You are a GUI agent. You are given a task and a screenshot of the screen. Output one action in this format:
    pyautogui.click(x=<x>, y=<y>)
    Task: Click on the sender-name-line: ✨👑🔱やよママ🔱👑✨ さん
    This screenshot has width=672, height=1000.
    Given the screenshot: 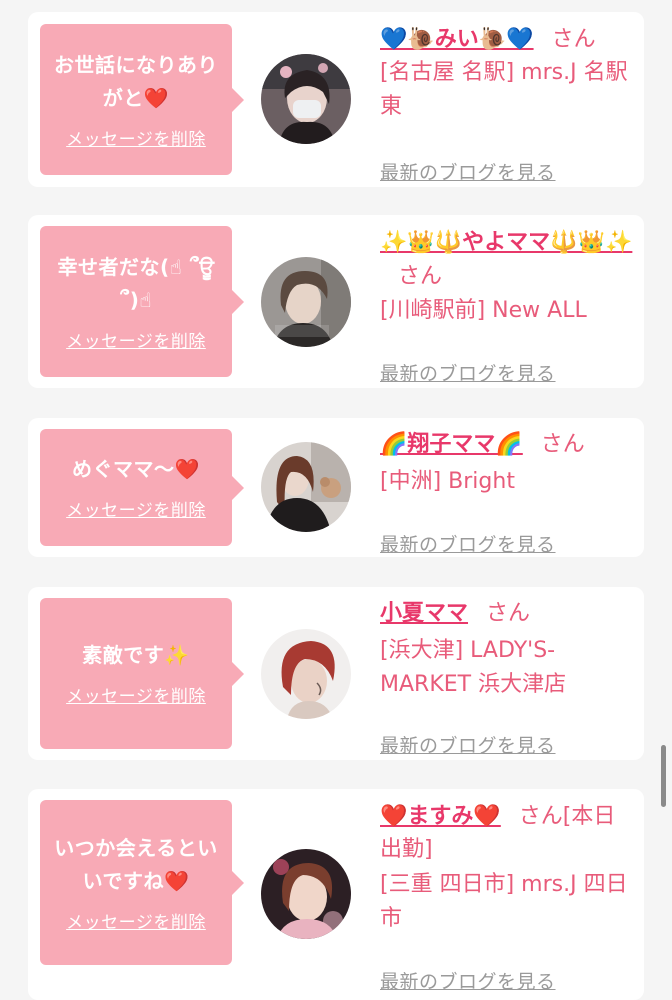 What is the action you would take?
    pyautogui.click(x=508, y=260)
    